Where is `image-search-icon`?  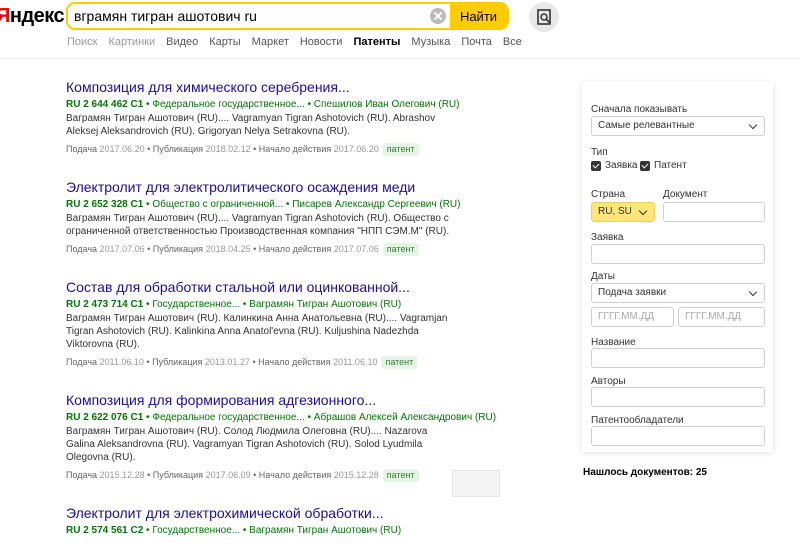 image-search-icon is located at coordinates (544, 17).